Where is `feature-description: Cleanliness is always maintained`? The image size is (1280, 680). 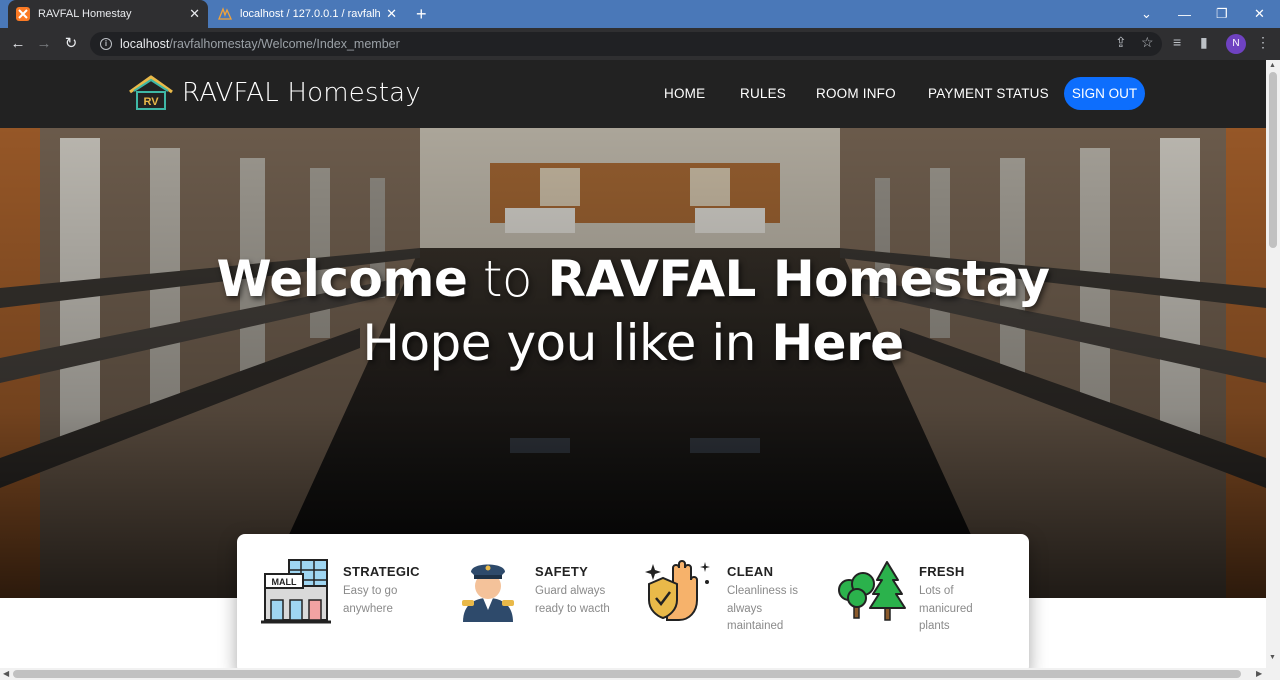
feature-description: Cleanliness is always maintained is located at coordinates (762, 608).